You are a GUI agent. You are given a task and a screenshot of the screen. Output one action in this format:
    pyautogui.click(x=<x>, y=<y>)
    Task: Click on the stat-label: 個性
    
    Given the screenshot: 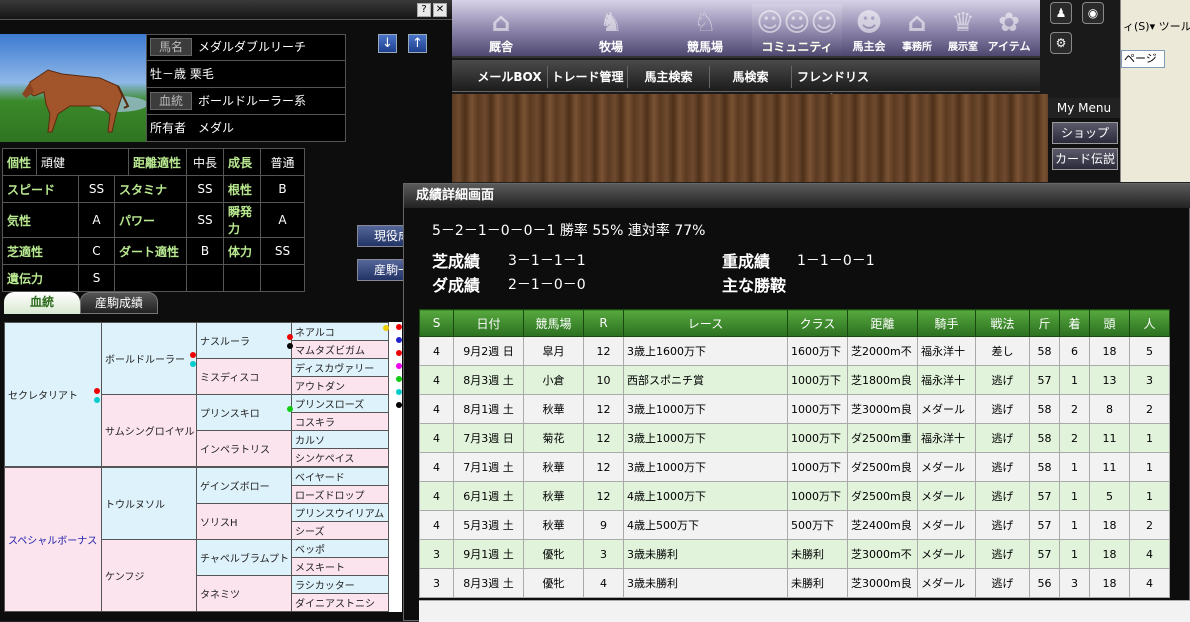 What is the action you would take?
    pyautogui.click(x=19, y=162)
    